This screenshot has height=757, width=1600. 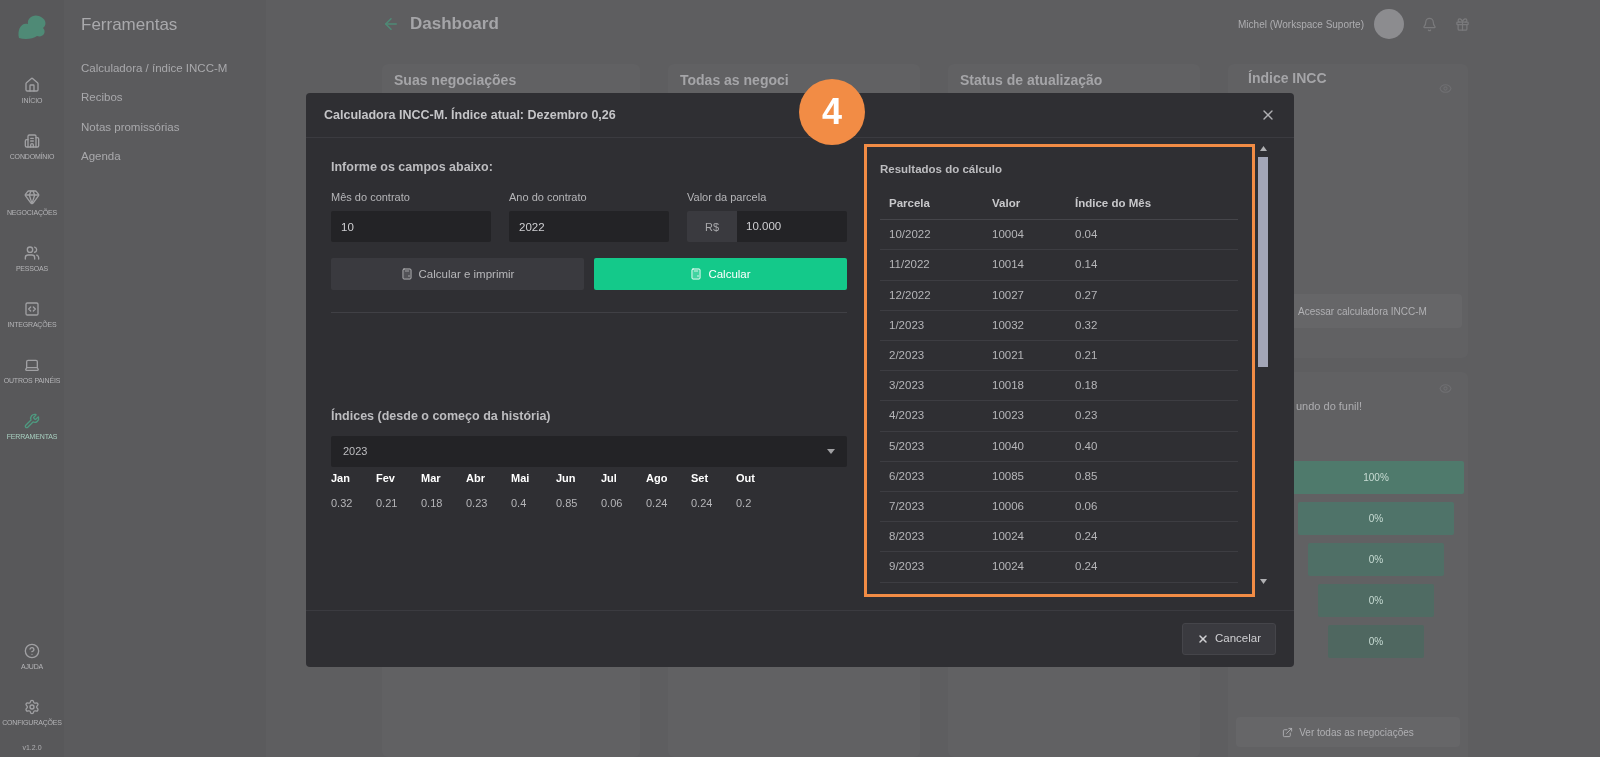 What do you see at coordinates (657, 478) in the screenshot?
I see `month-label: Ago` at bounding box center [657, 478].